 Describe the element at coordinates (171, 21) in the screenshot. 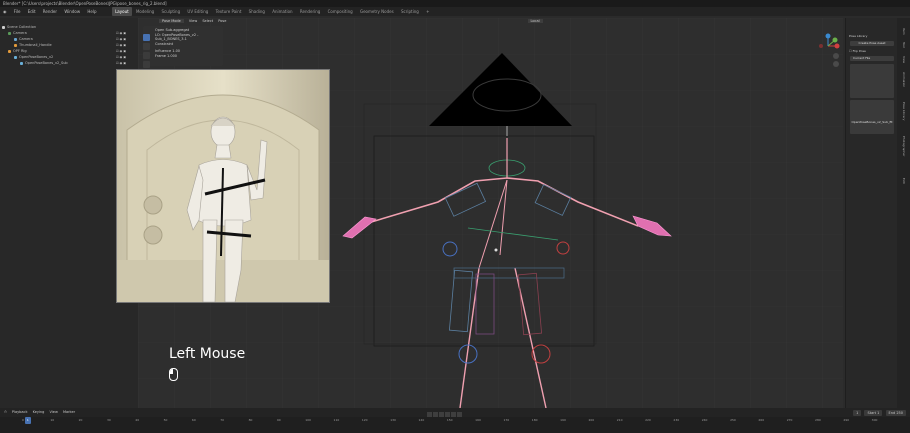

I see `mode-dropdown: Pose Mode` at that location.